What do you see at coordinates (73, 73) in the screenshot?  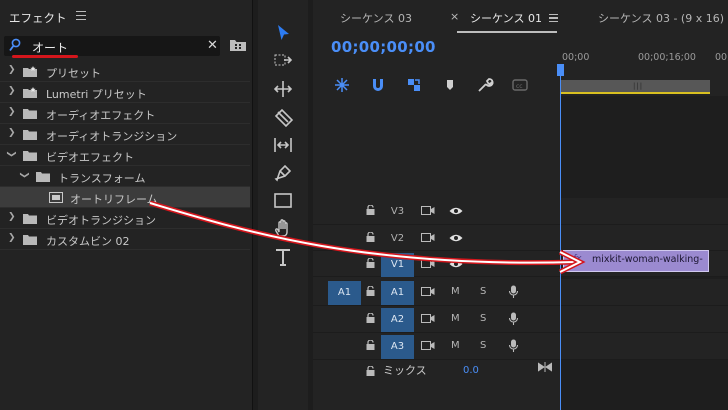 I see `tree-item-label: プリセット` at bounding box center [73, 73].